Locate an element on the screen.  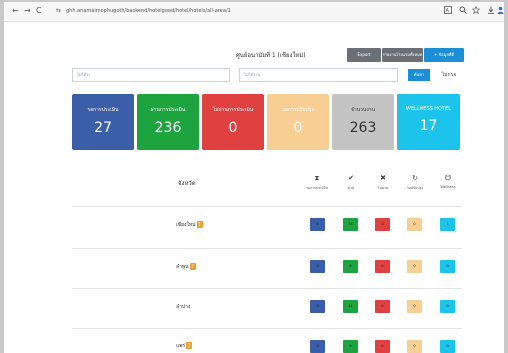
back-icon: ← is located at coordinates (15, 11).